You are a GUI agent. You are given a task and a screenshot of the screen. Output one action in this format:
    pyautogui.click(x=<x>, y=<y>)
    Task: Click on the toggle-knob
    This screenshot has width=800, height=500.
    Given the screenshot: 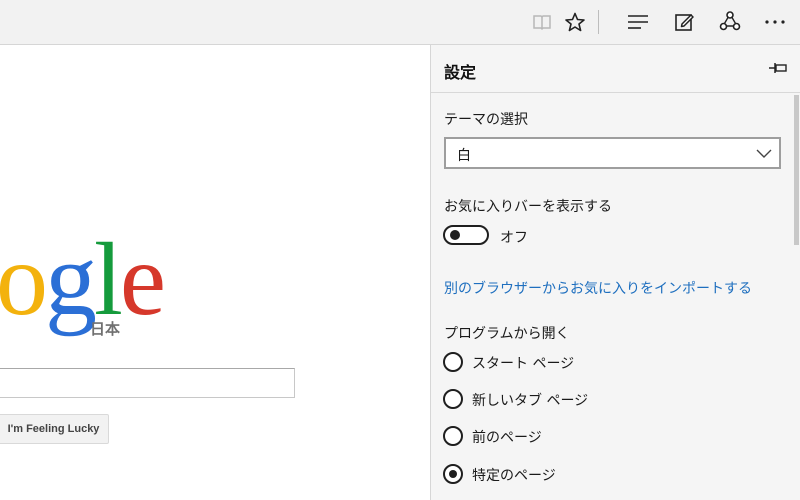 What is the action you would take?
    pyautogui.click(x=455, y=235)
    